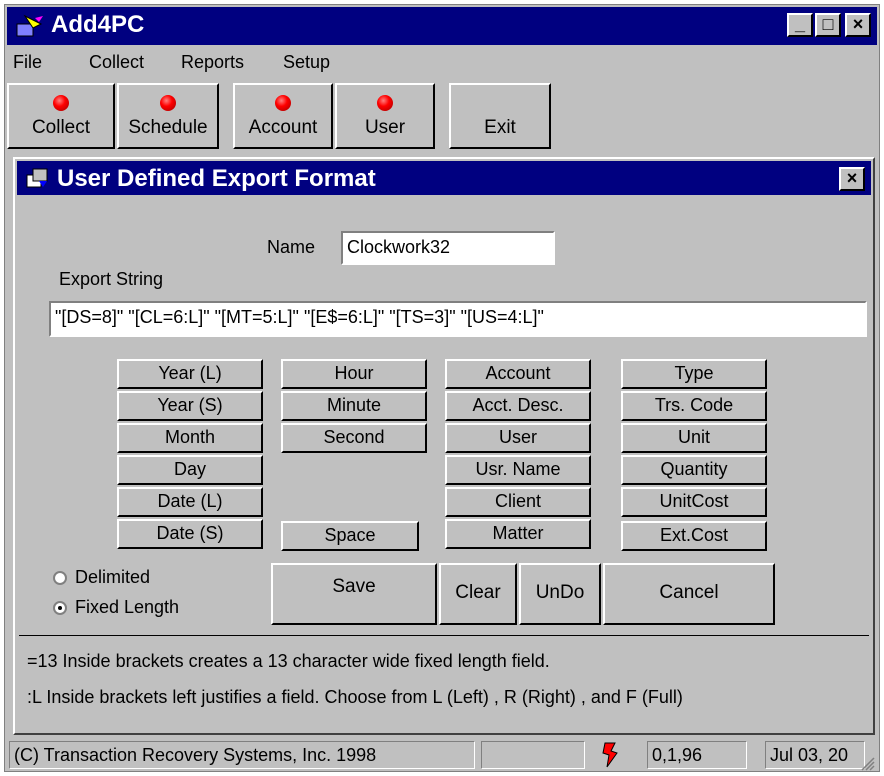  I want to click on field-date-short-button: Date (S), so click(190, 534).